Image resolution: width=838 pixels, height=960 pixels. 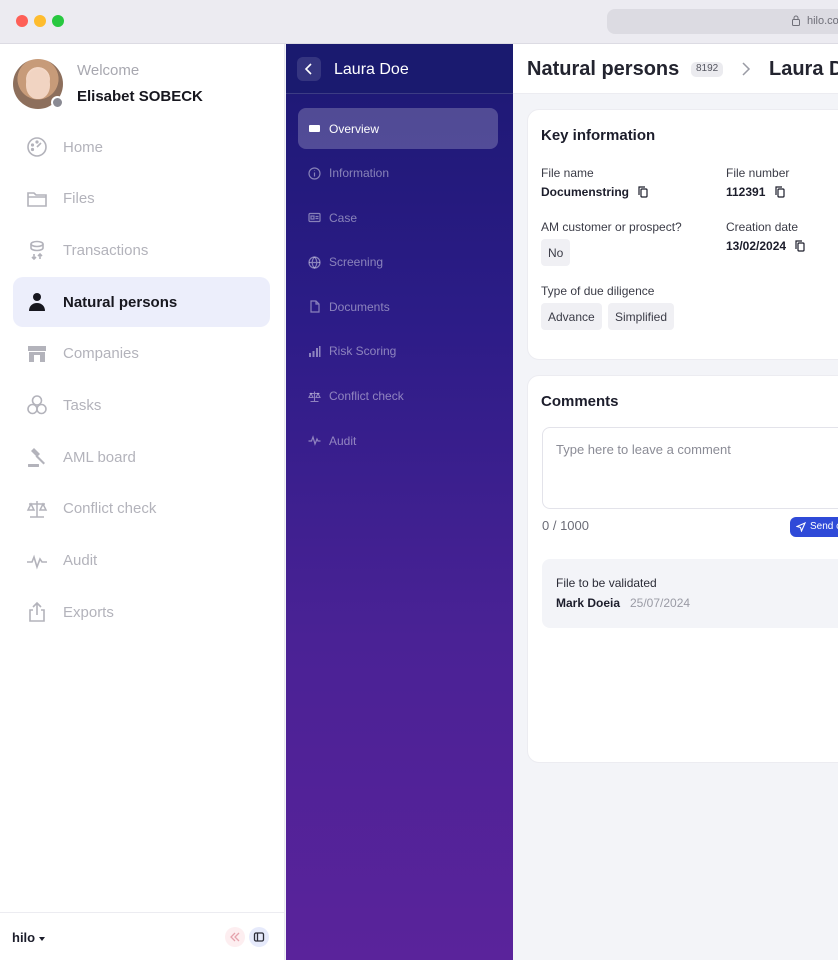 I want to click on avatar-face, so click(x=38, y=84).